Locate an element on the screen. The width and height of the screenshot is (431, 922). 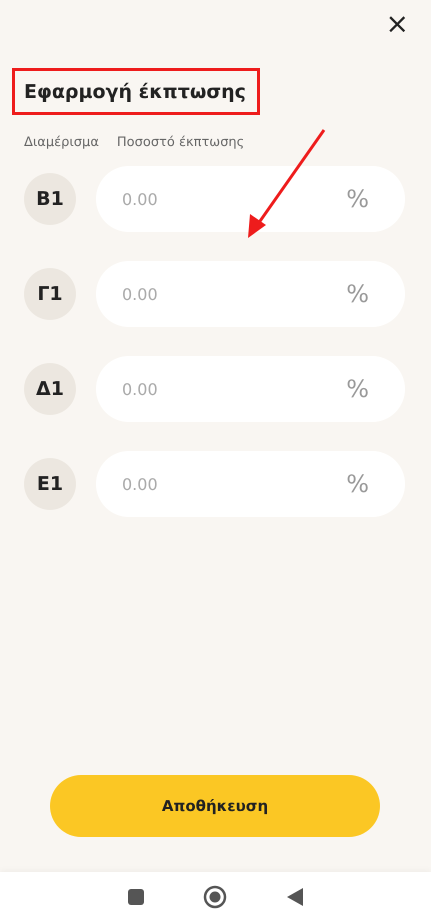
unit-badge: Ε1 is located at coordinates (50, 484).